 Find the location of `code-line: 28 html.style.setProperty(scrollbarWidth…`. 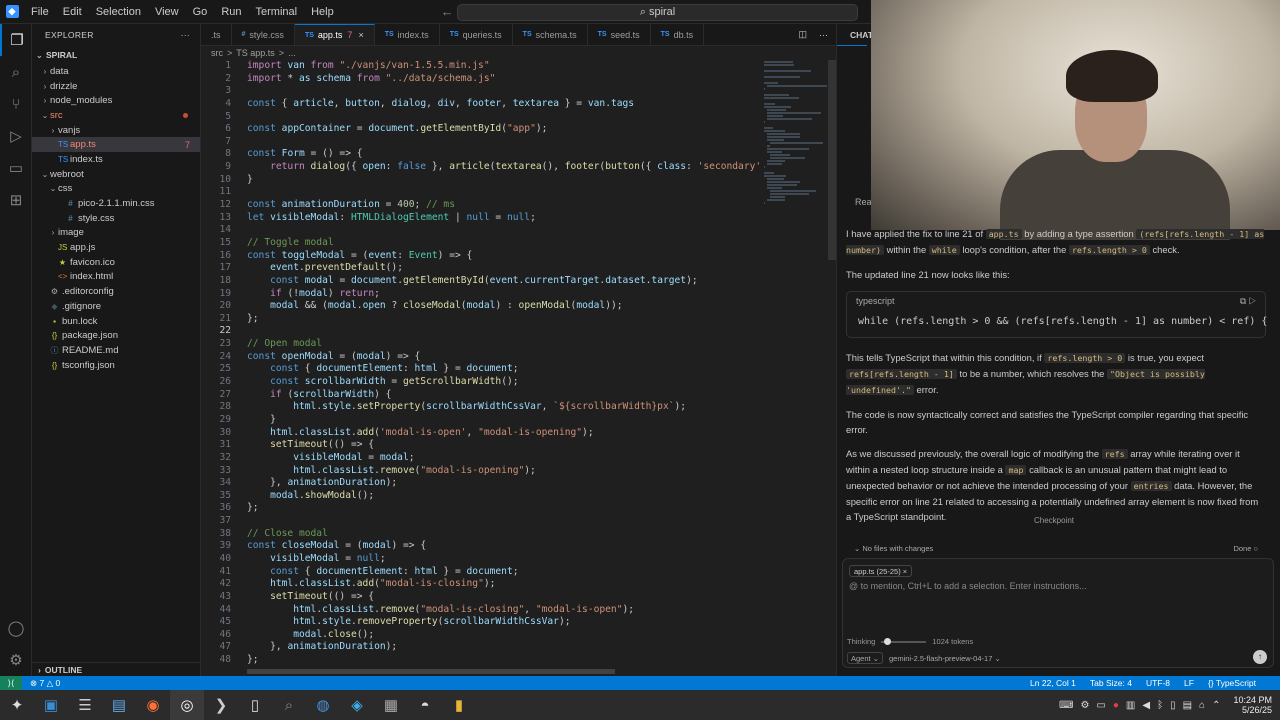

code-line: 28 html.style.setProperty(scrollbarWidth… is located at coordinates (481, 407).